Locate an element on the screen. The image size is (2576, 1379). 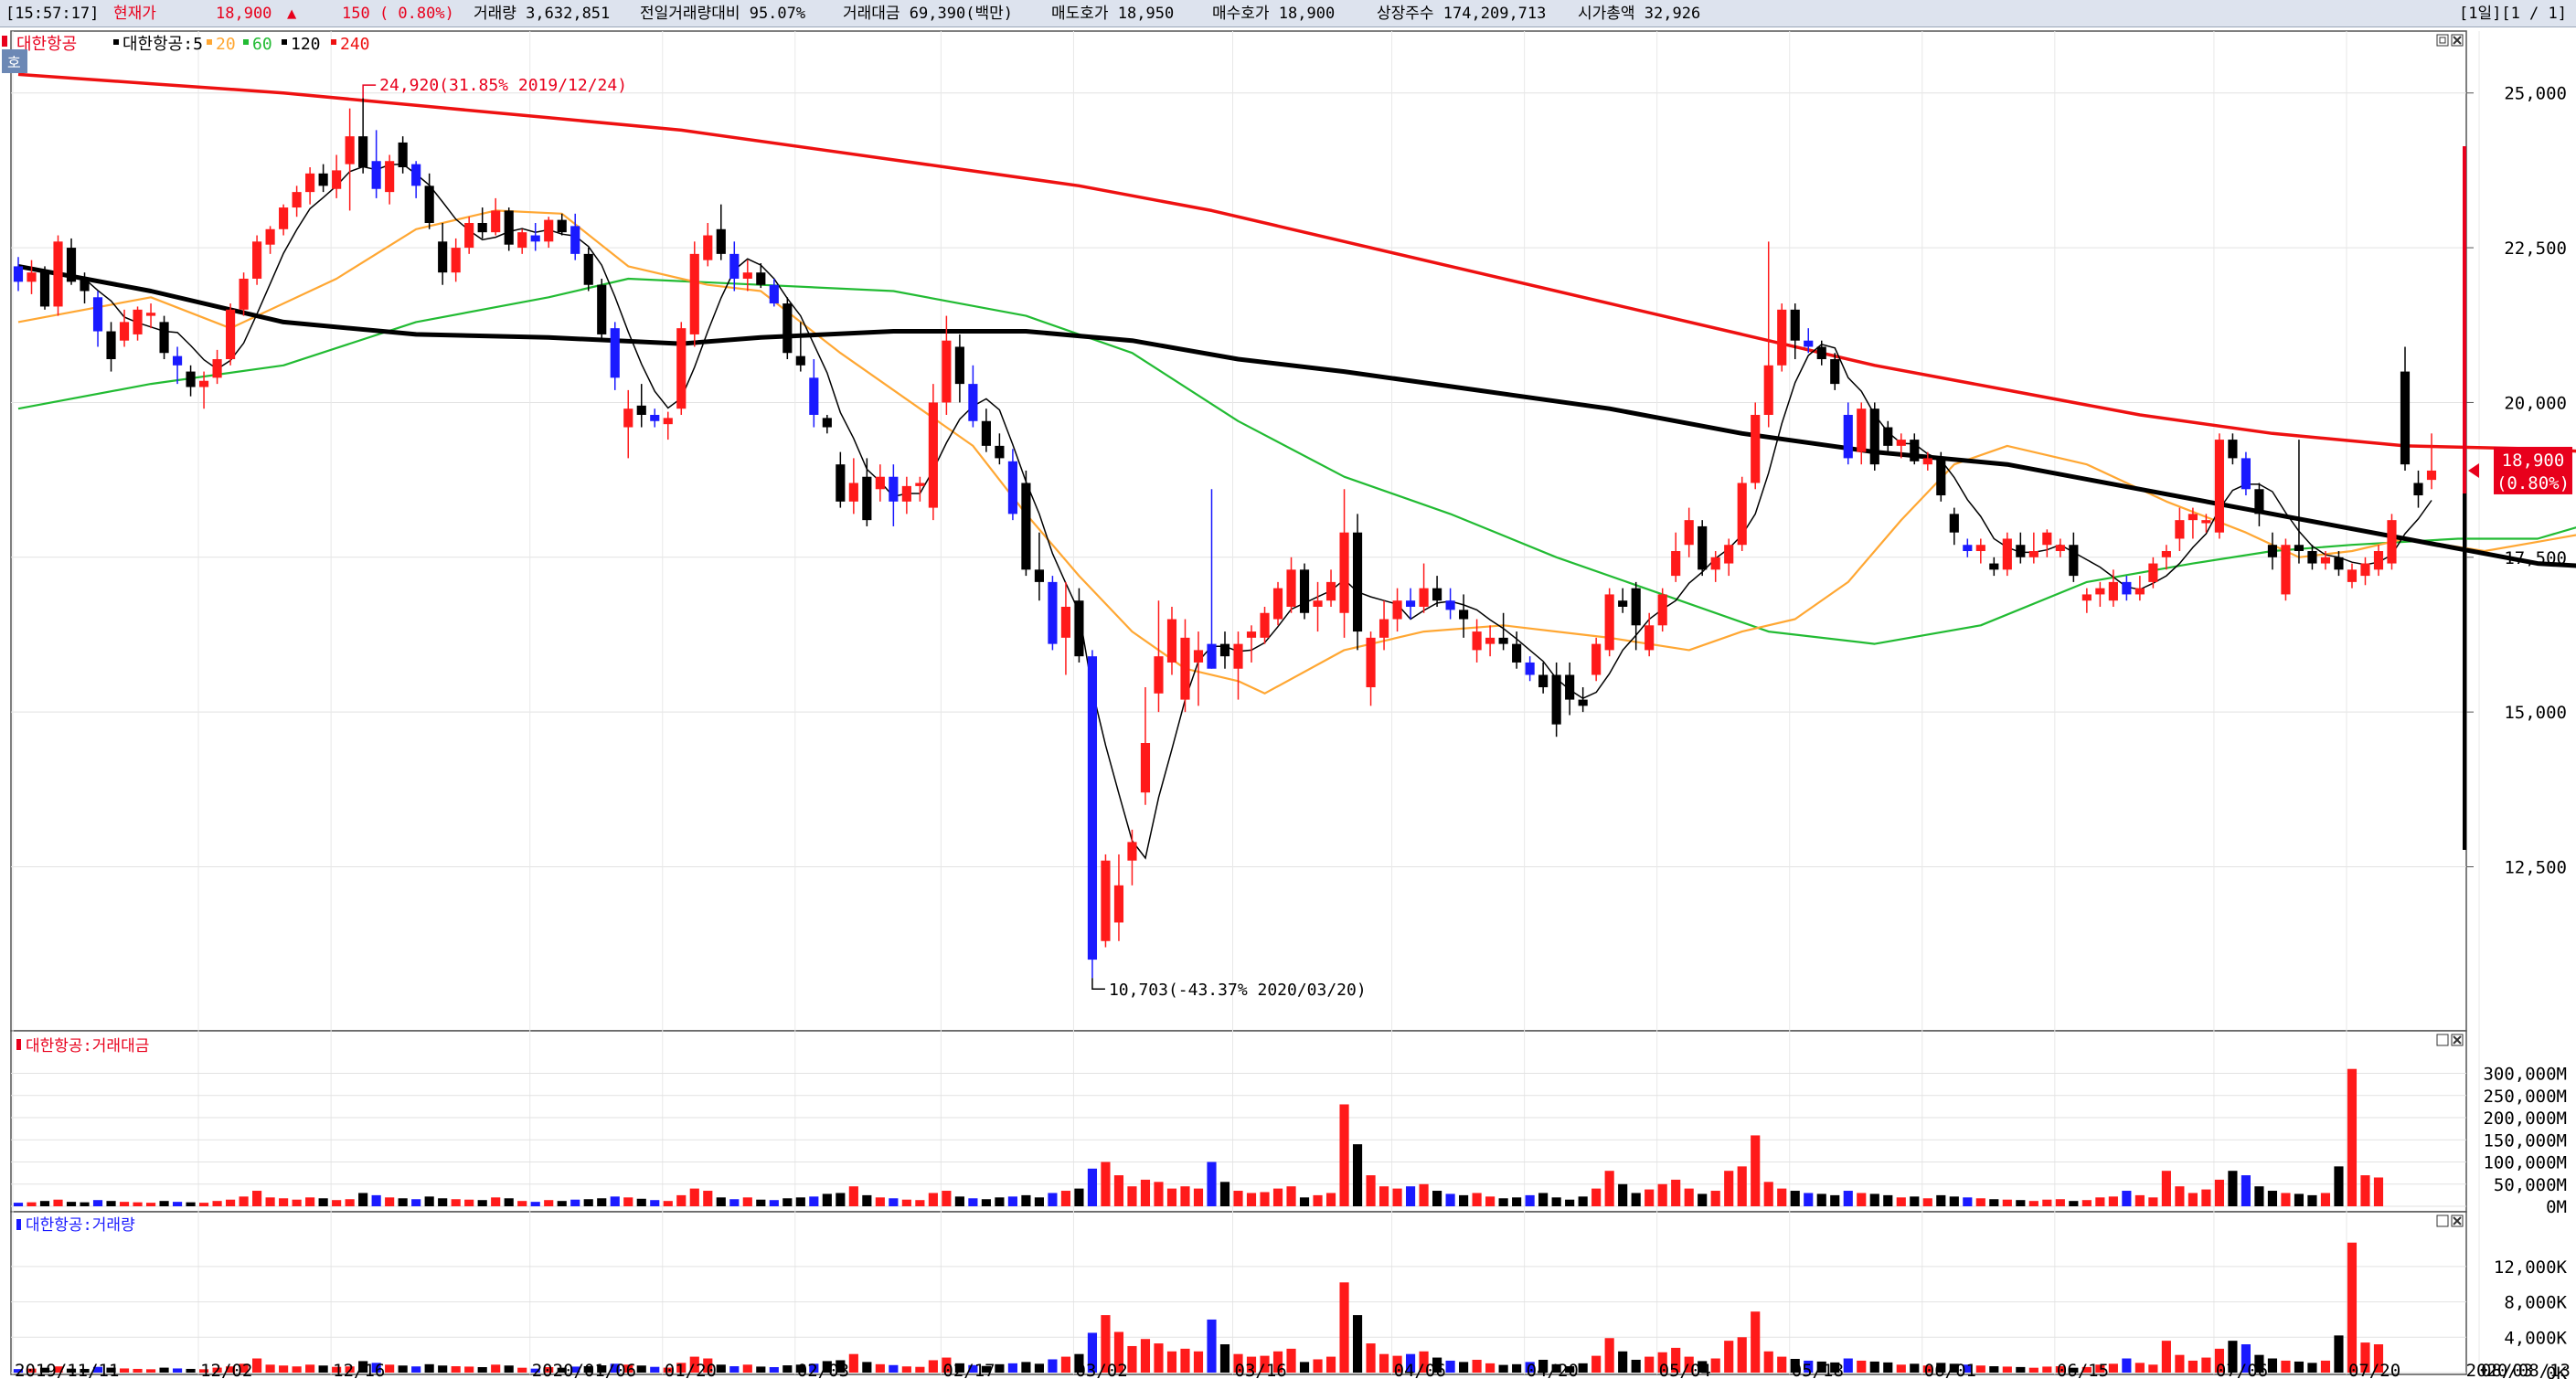
volume-maximize-icon is located at coordinates (2442, 1221).